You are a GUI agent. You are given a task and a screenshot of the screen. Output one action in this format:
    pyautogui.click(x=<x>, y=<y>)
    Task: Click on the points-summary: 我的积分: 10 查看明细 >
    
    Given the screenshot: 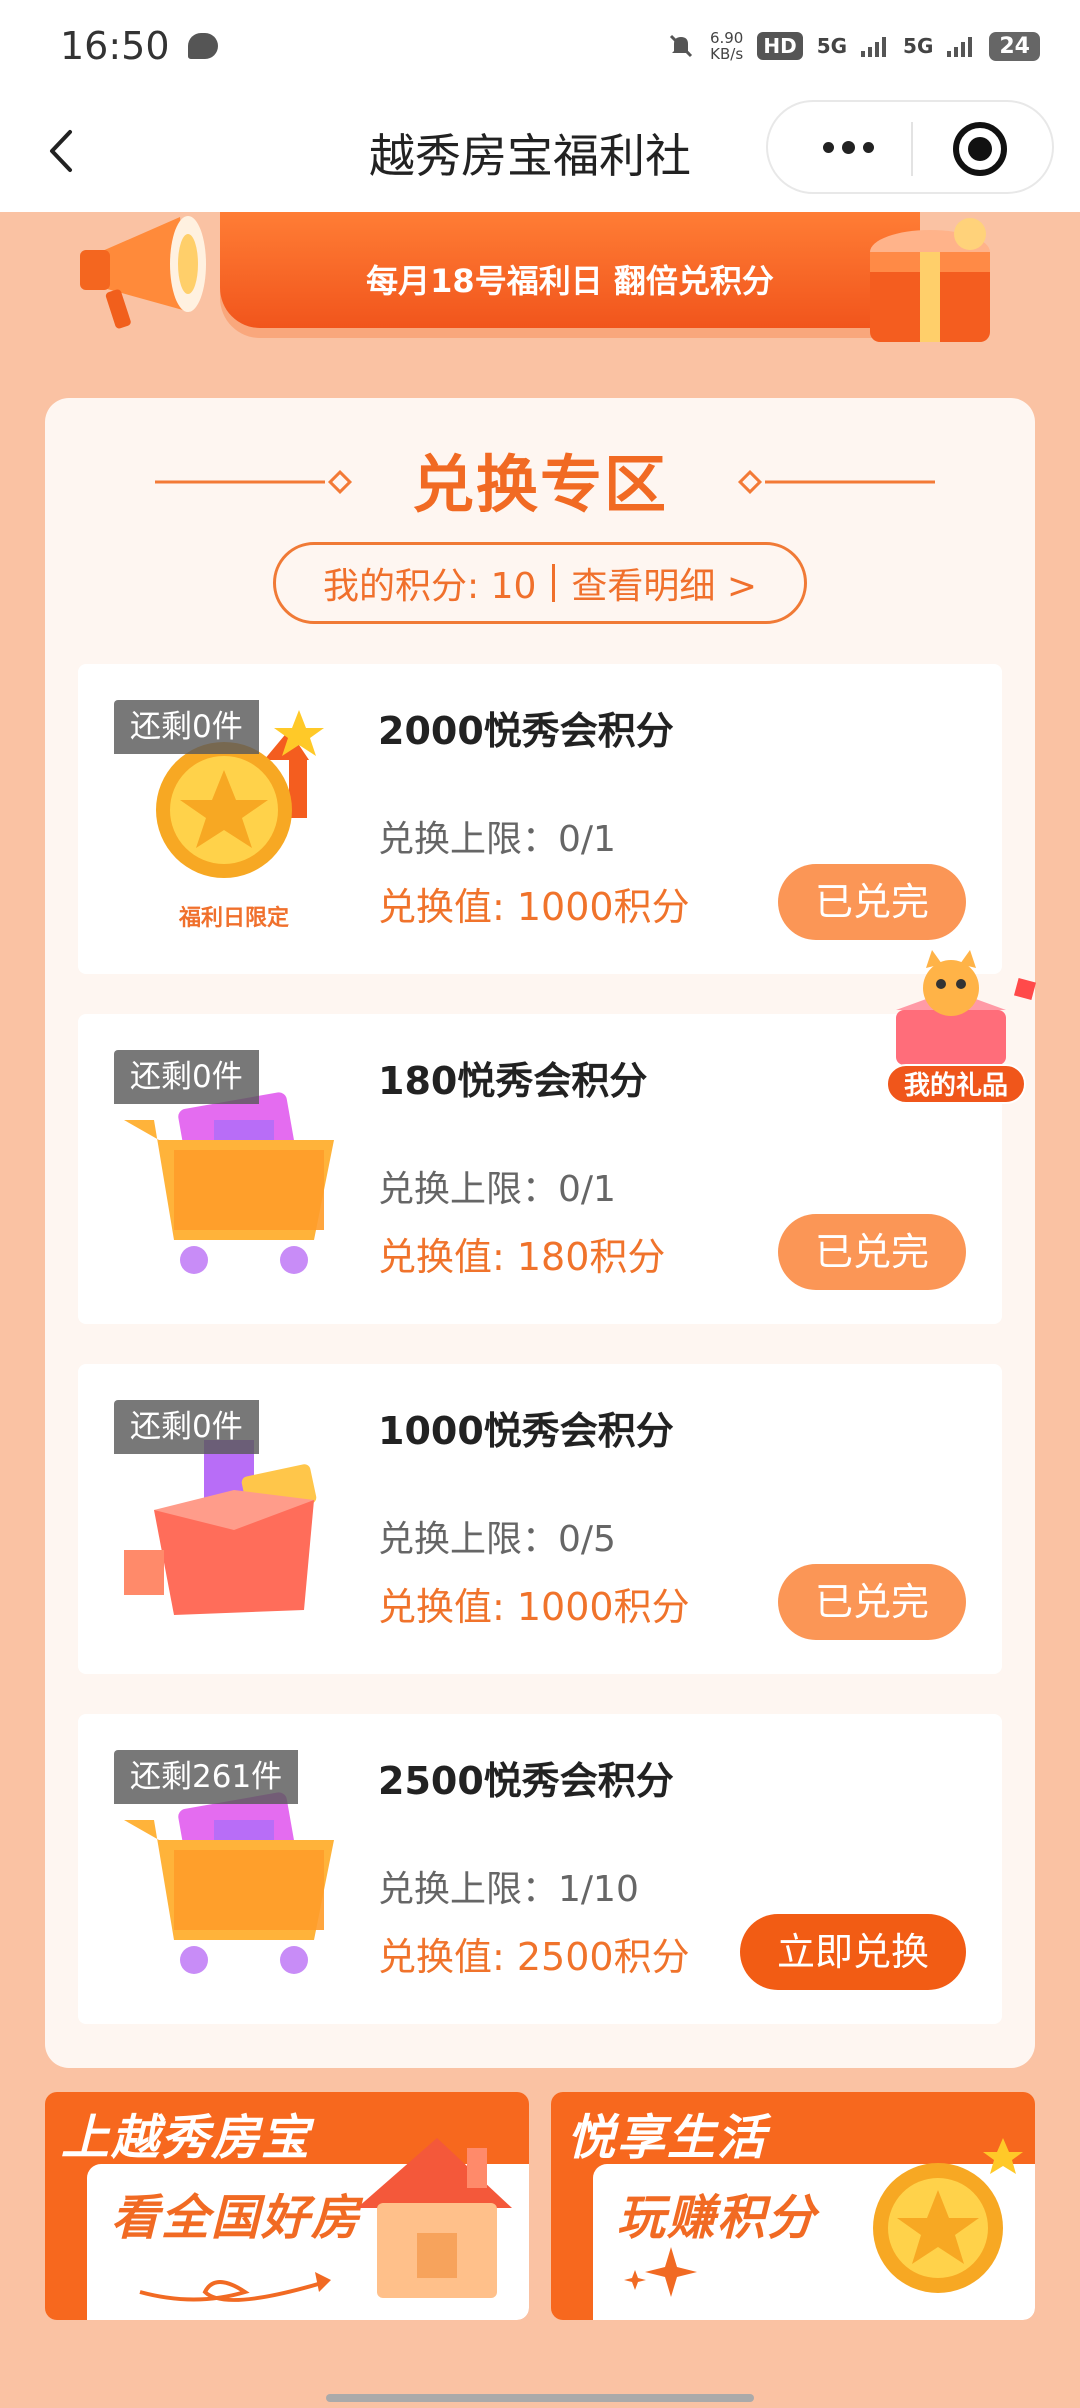 What is the action you would take?
    pyautogui.click(x=540, y=583)
    